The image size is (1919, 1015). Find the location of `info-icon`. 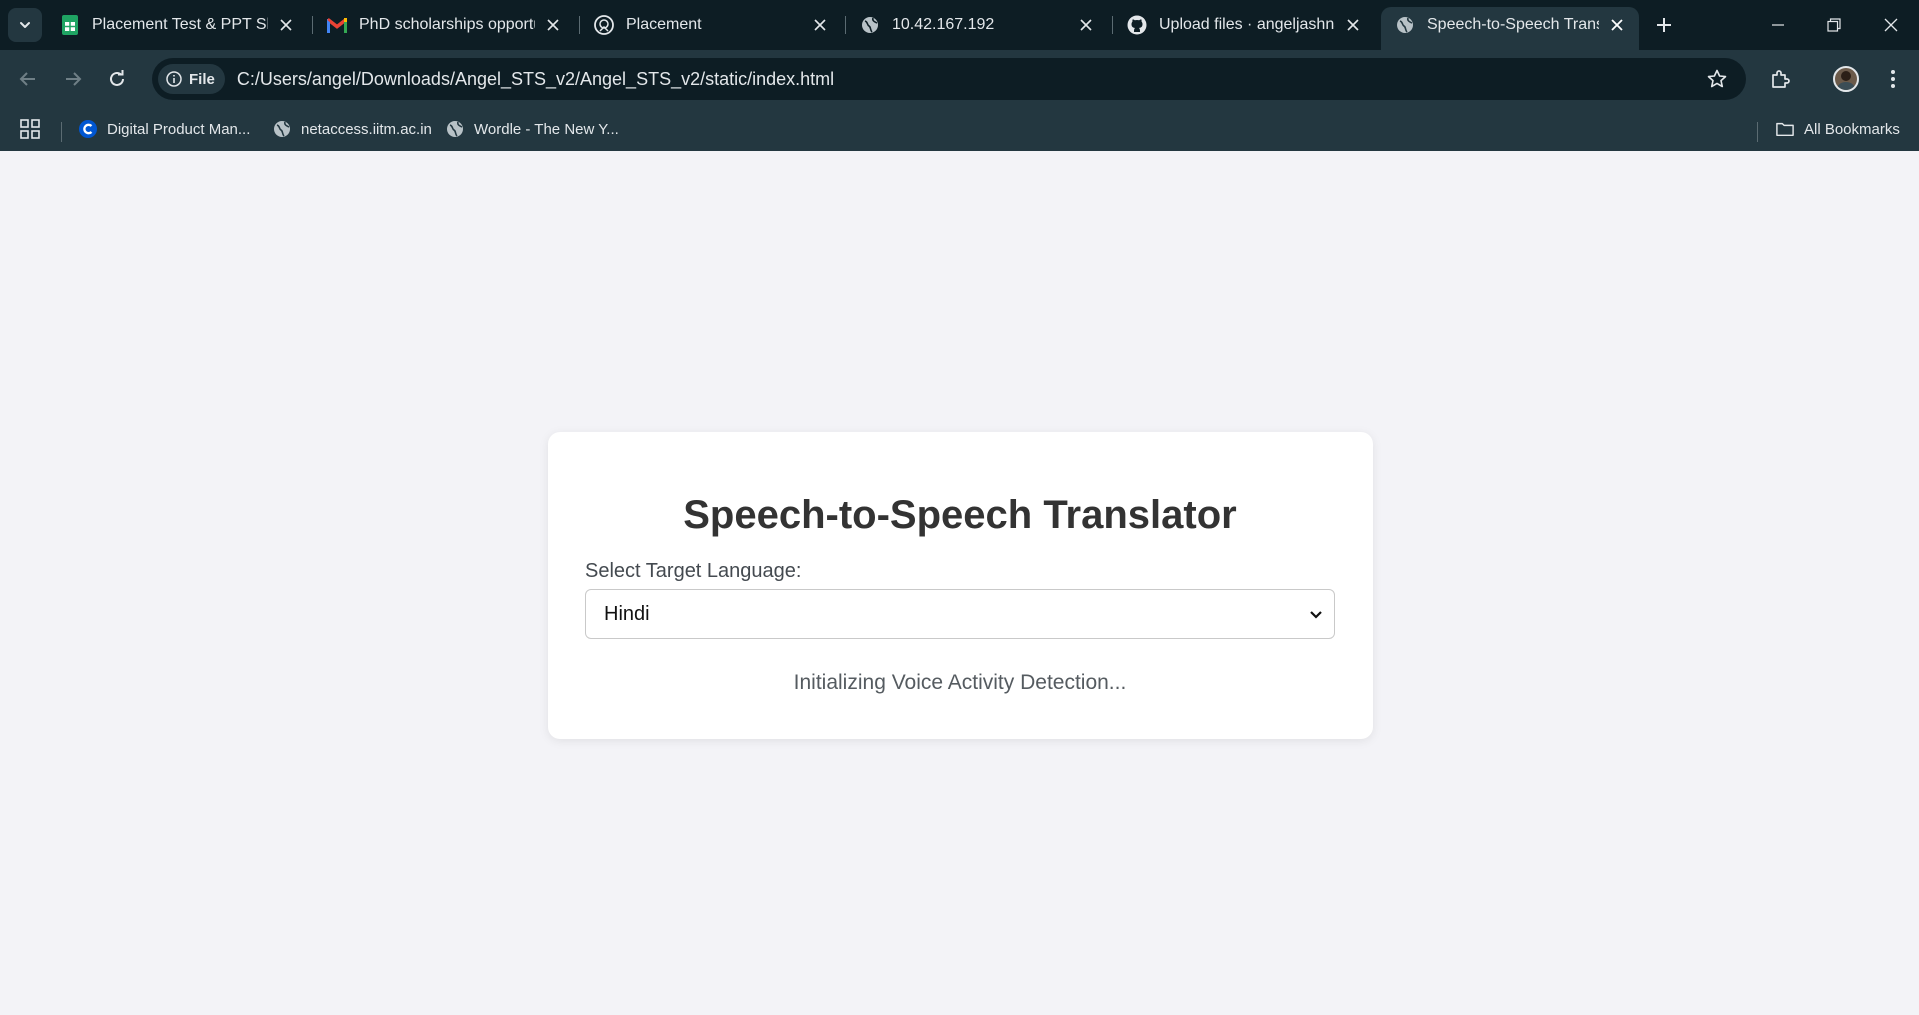

info-icon is located at coordinates (174, 79).